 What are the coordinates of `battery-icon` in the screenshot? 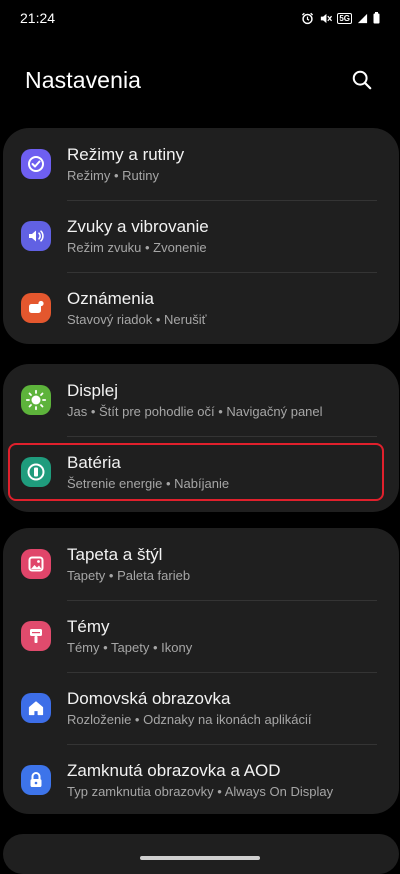 It's located at (36, 472).